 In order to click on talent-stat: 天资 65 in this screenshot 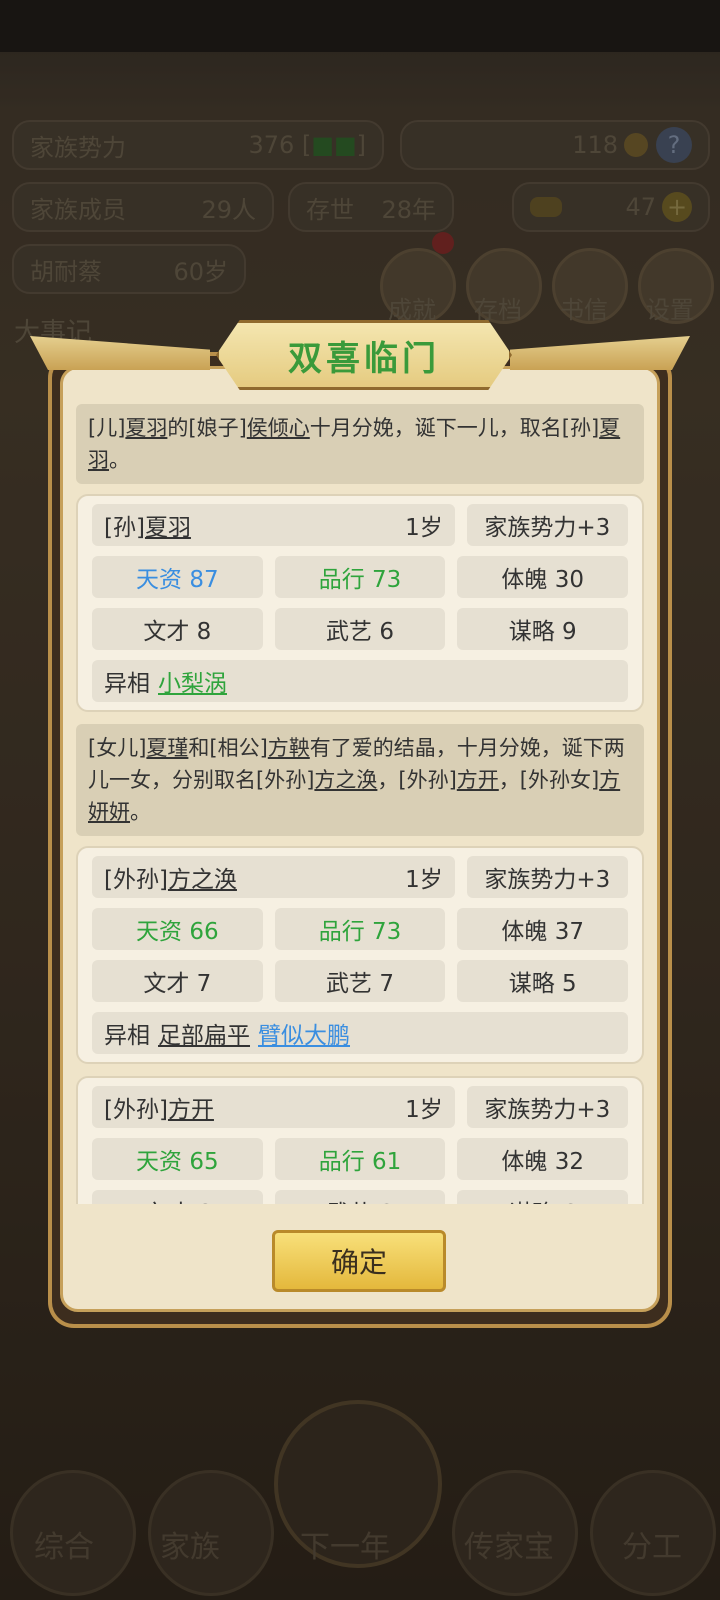, I will do `click(177, 1159)`.